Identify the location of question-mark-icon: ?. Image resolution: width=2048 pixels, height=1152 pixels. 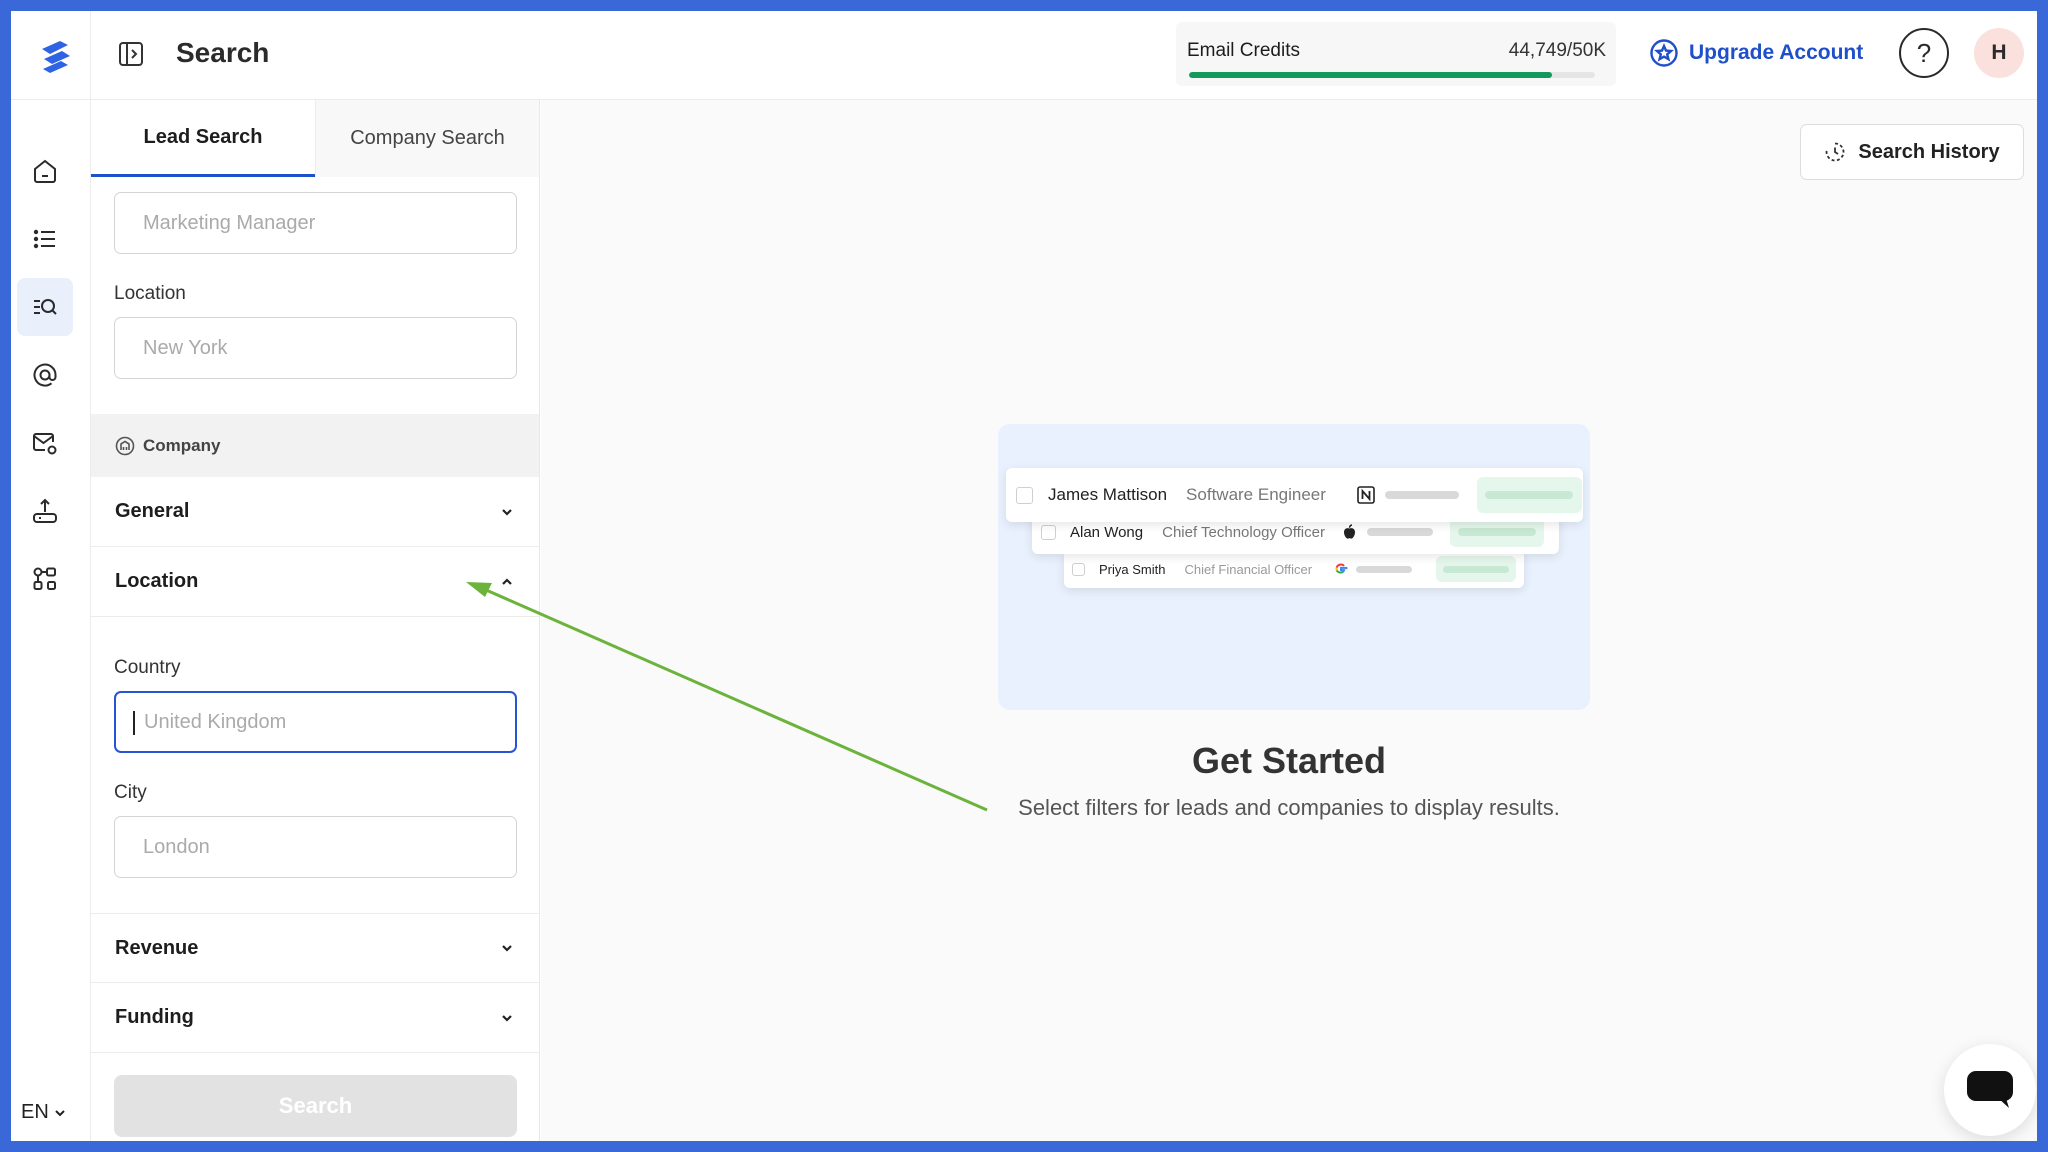
(1924, 52).